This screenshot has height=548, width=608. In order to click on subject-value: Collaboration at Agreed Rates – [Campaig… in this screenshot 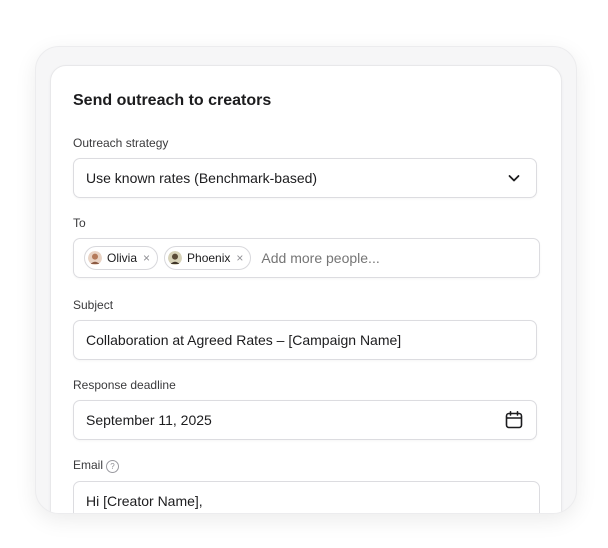, I will do `click(244, 340)`.